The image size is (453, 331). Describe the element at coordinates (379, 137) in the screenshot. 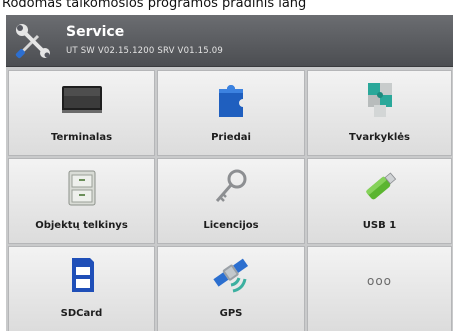

I see `drivers-label: Tvarkyklės` at that location.